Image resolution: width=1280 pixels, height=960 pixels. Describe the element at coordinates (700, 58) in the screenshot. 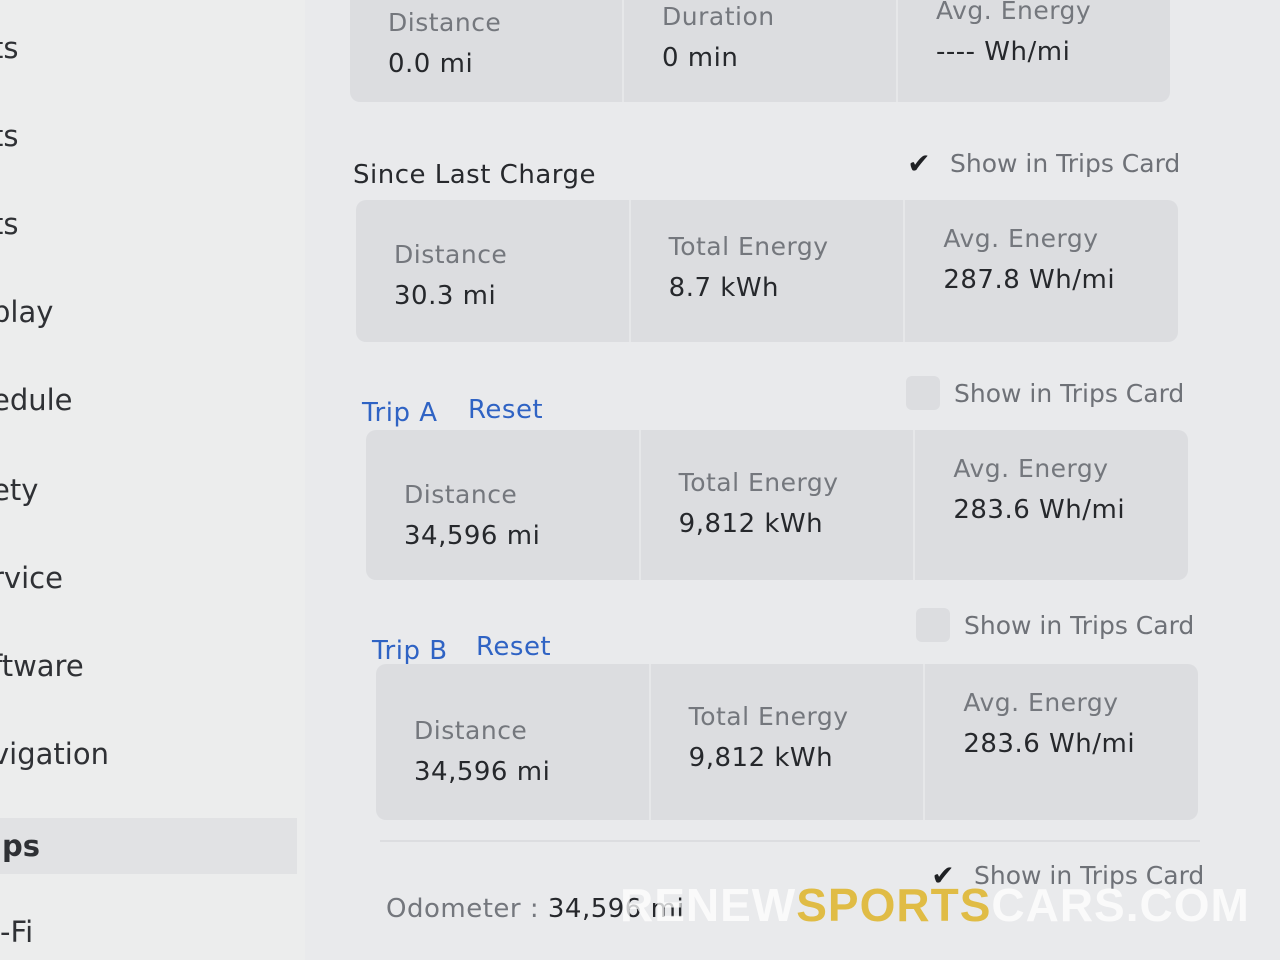

I see `duration-value: 0 min` at that location.